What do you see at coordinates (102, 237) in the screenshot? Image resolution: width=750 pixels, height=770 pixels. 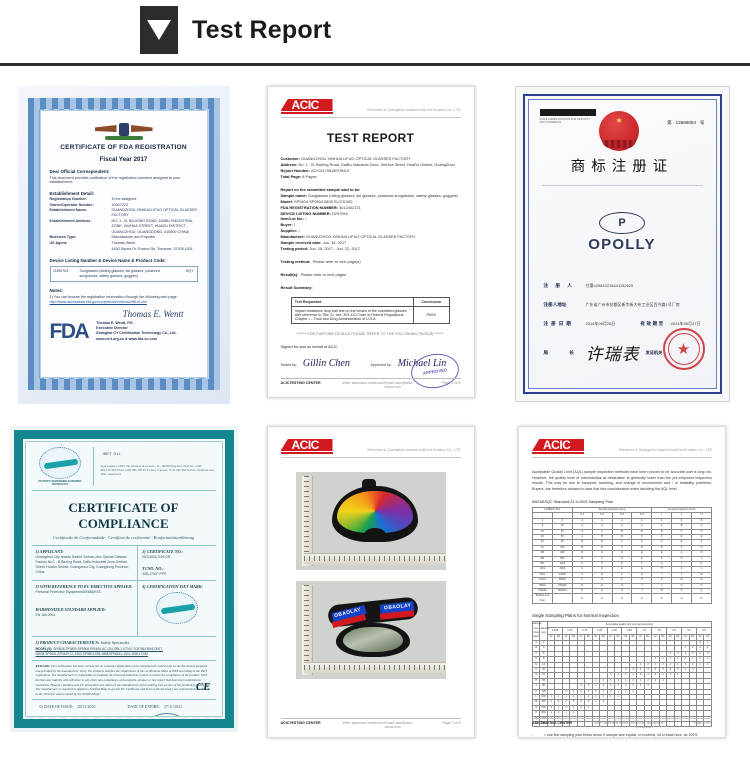 I see `table-row: Business Type: Manufacturer and Exporter` at bounding box center [102, 237].